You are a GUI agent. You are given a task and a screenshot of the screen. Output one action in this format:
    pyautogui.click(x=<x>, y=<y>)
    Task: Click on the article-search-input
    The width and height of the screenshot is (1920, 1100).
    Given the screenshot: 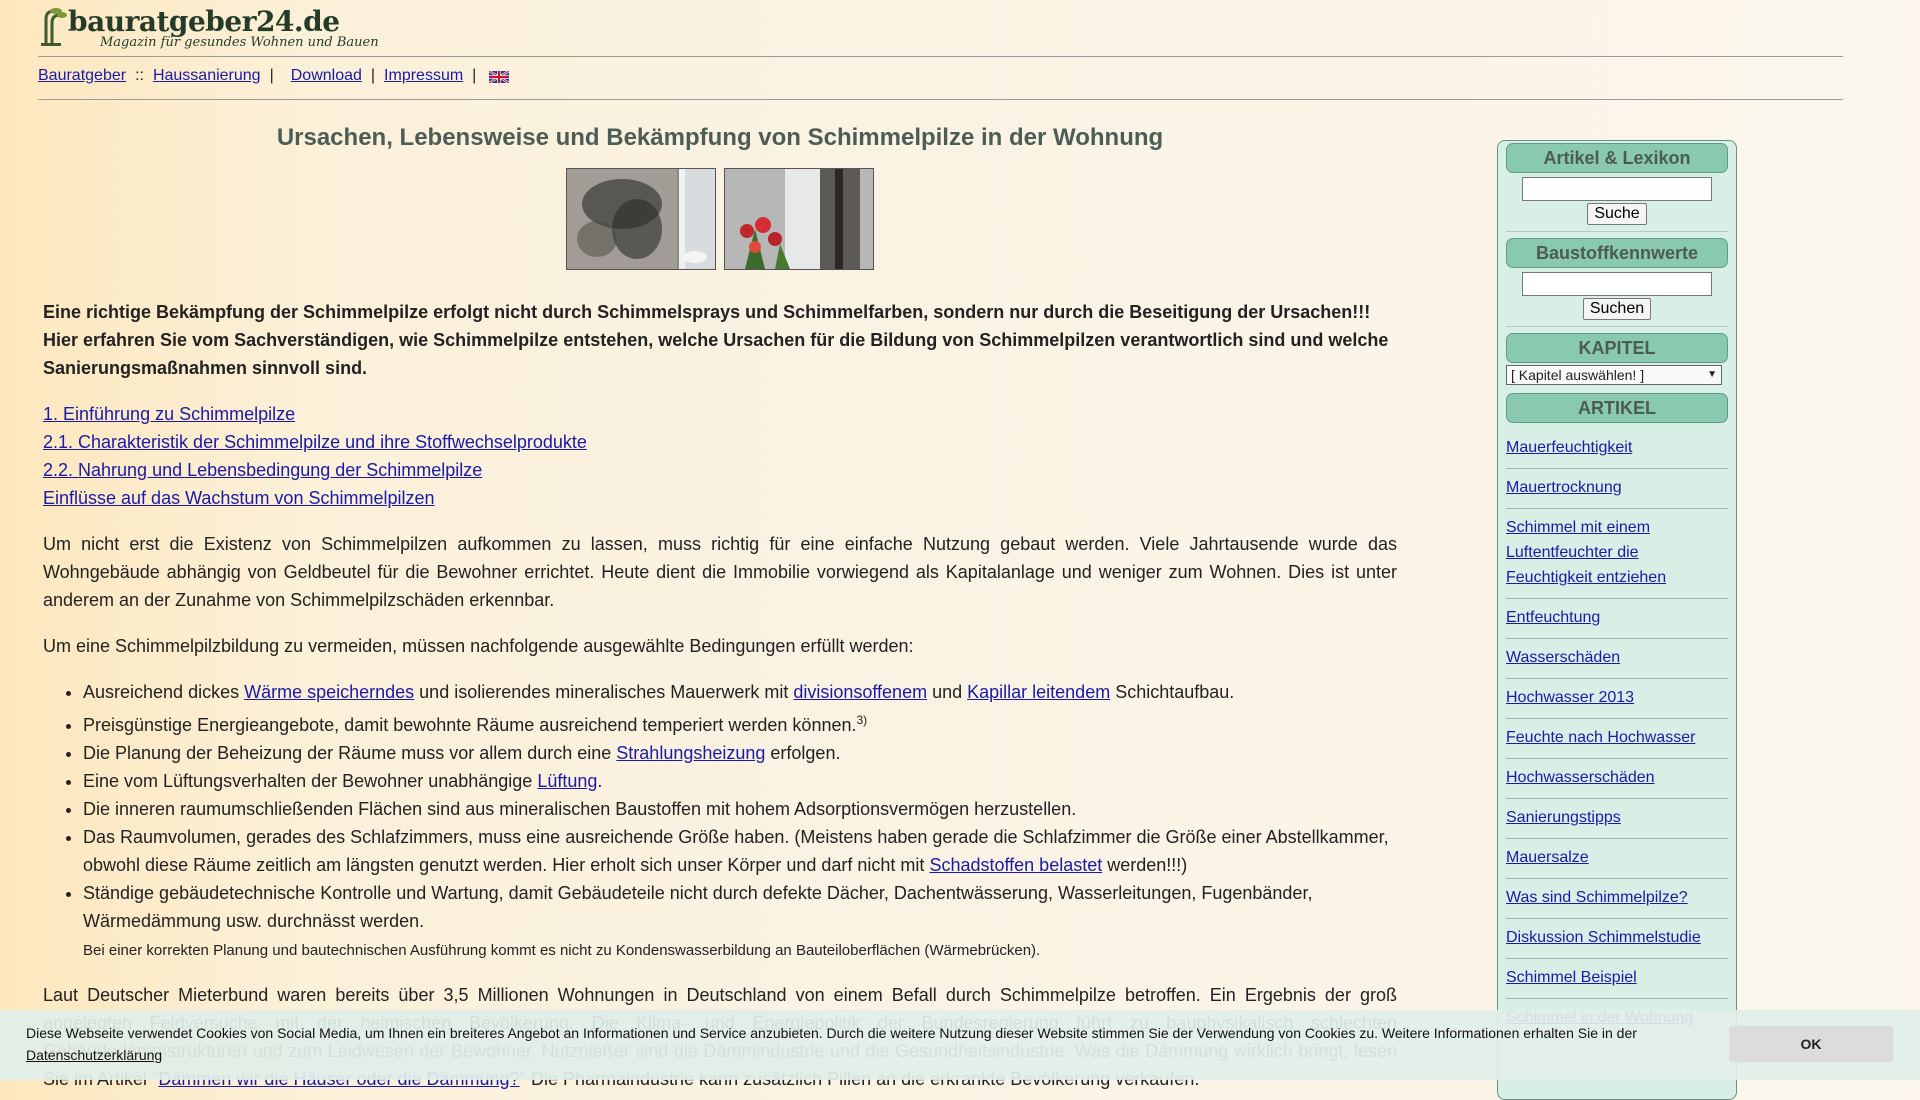 What is the action you would take?
    pyautogui.click(x=1617, y=189)
    